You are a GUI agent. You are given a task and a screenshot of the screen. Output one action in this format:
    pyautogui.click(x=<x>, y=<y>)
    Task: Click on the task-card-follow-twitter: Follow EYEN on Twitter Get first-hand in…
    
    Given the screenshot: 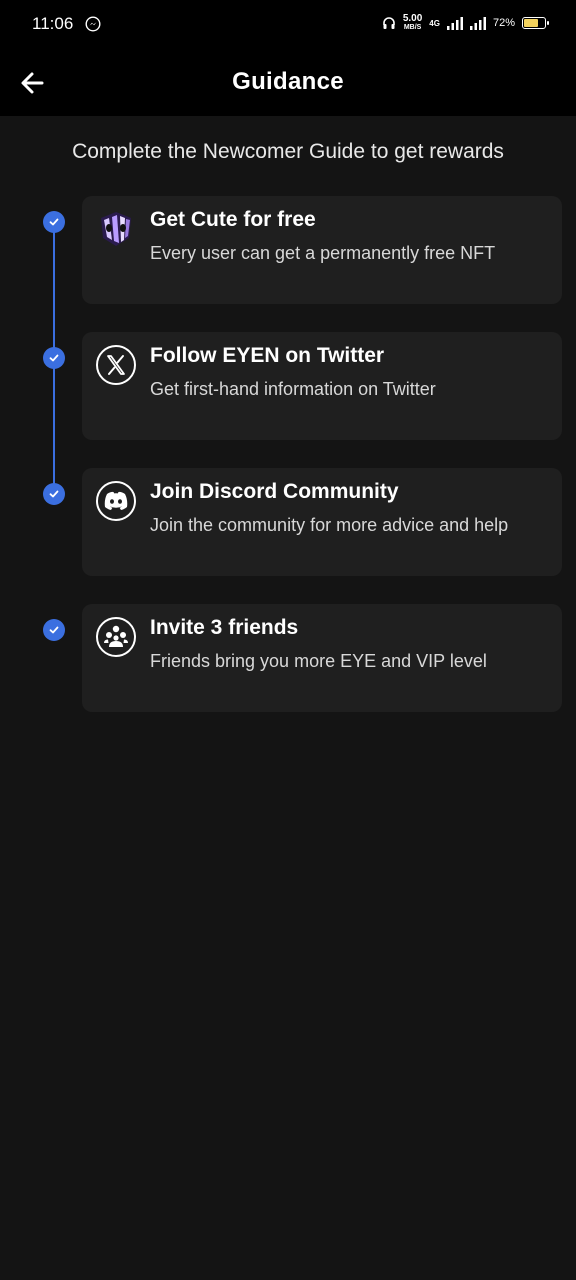 What is the action you would take?
    pyautogui.click(x=322, y=386)
    